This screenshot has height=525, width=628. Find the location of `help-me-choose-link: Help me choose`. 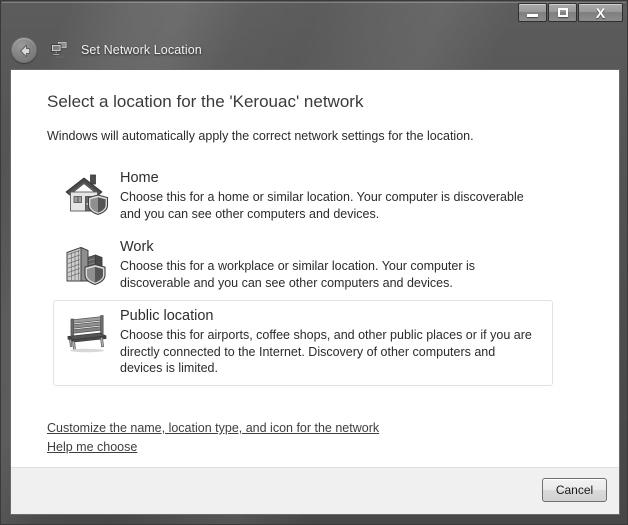

help-me-choose-link: Help me choose is located at coordinates (213, 447).